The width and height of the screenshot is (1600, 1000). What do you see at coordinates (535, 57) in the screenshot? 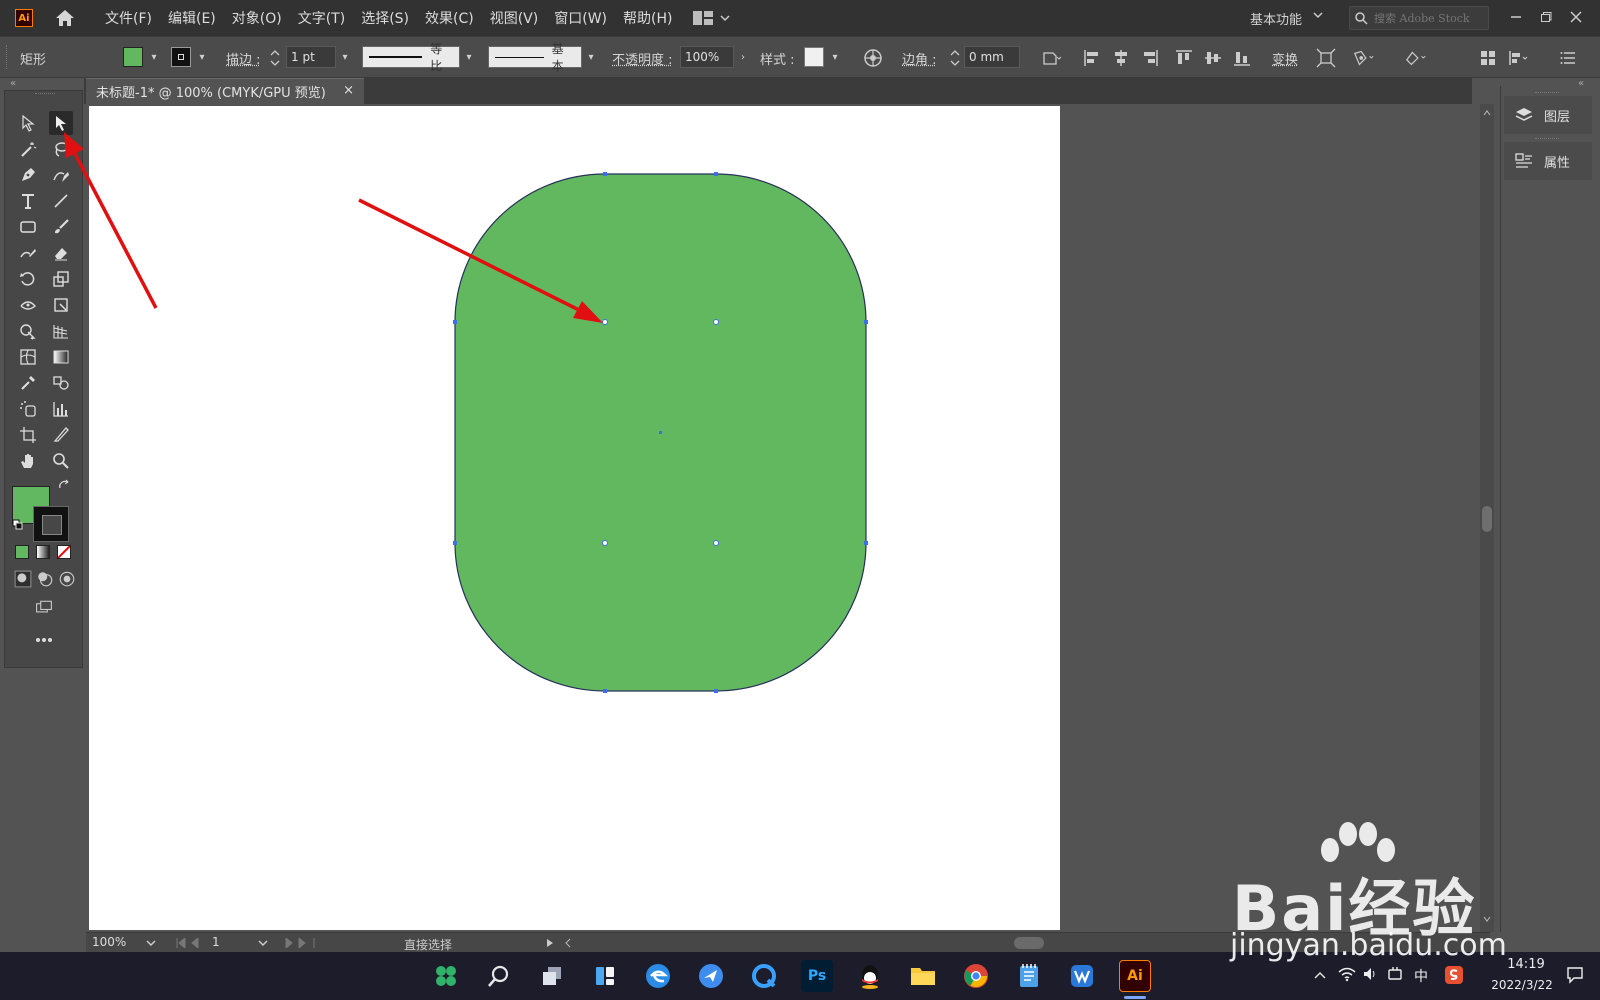
I see `brush-definition: 基本` at bounding box center [535, 57].